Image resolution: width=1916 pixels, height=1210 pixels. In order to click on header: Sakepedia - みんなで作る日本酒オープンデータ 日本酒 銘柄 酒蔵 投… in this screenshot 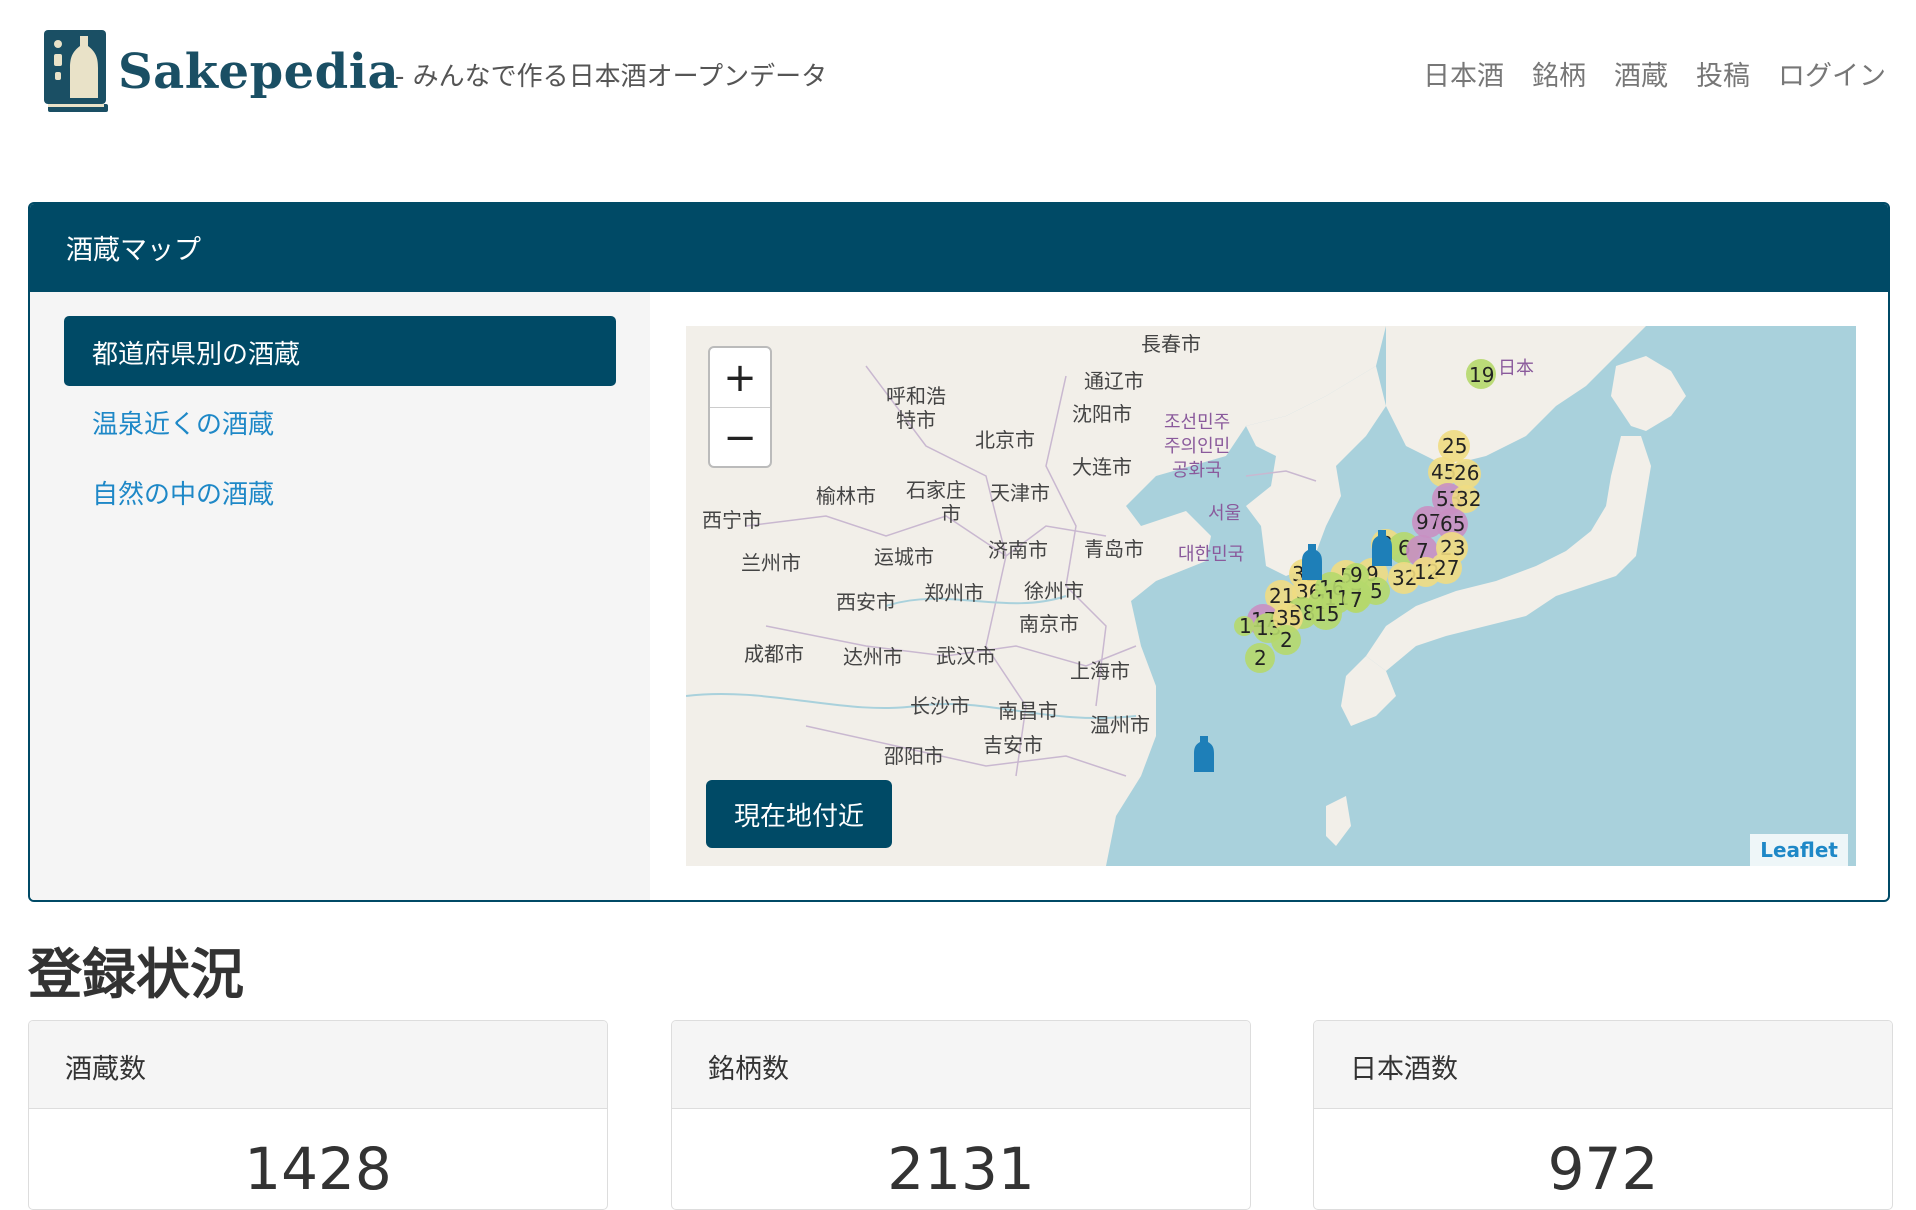, I will do `click(958, 75)`.